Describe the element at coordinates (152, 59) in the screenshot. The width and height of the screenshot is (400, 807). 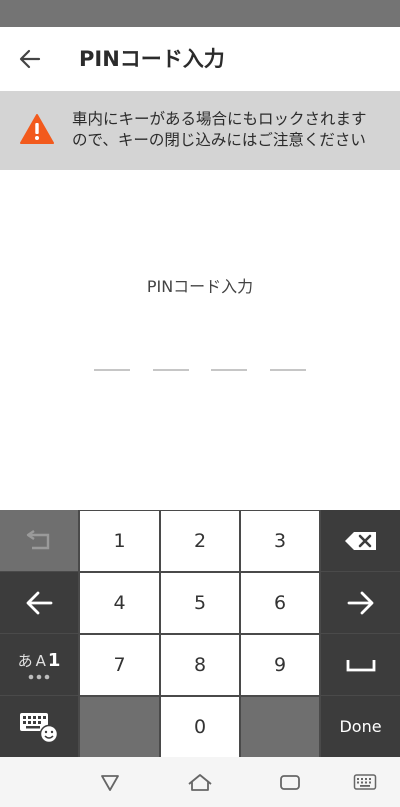
I see `page-title: PINコード入力` at that location.